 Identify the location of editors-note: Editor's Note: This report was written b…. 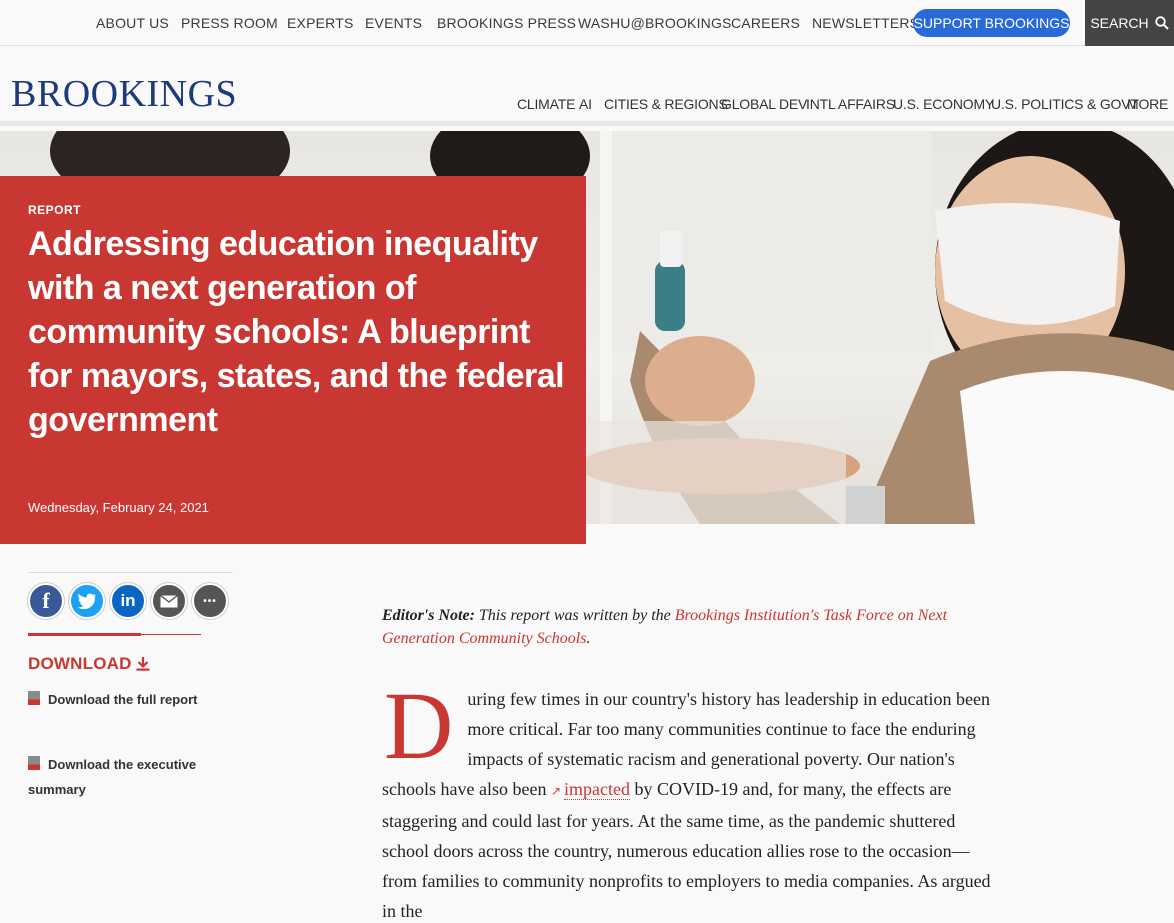
(688, 627).